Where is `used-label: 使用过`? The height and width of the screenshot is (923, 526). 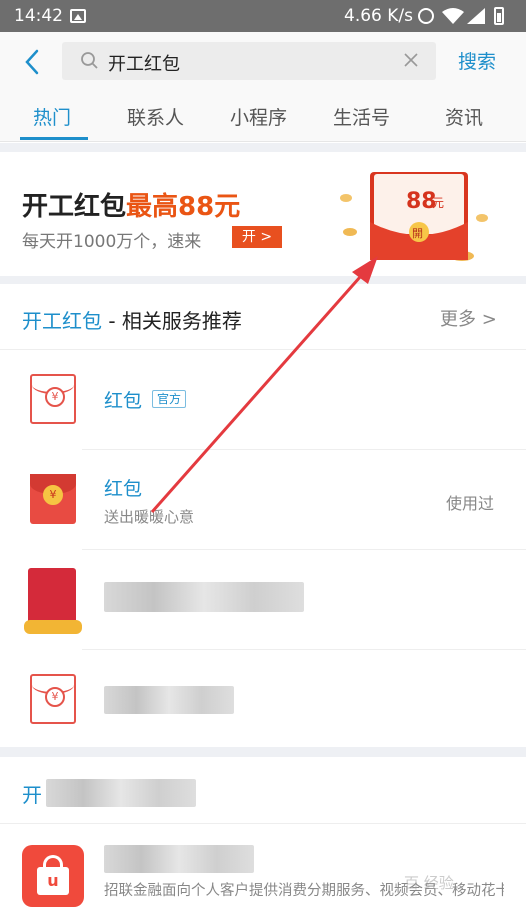 used-label: 使用过 is located at coordinates (470, 503).